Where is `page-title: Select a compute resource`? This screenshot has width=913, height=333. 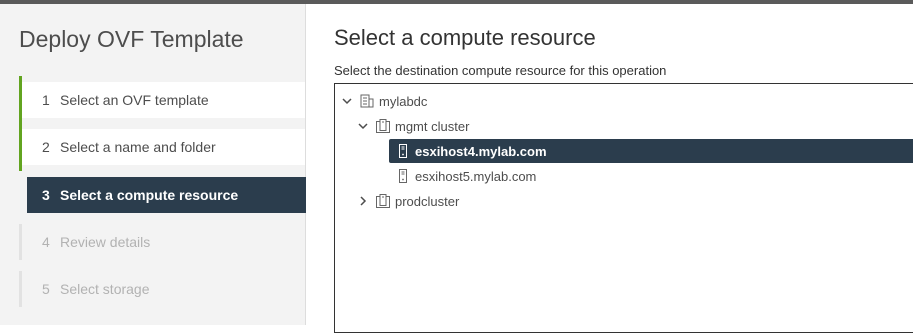 page-title: Select a compute resource is located at coordinates (465, 37).